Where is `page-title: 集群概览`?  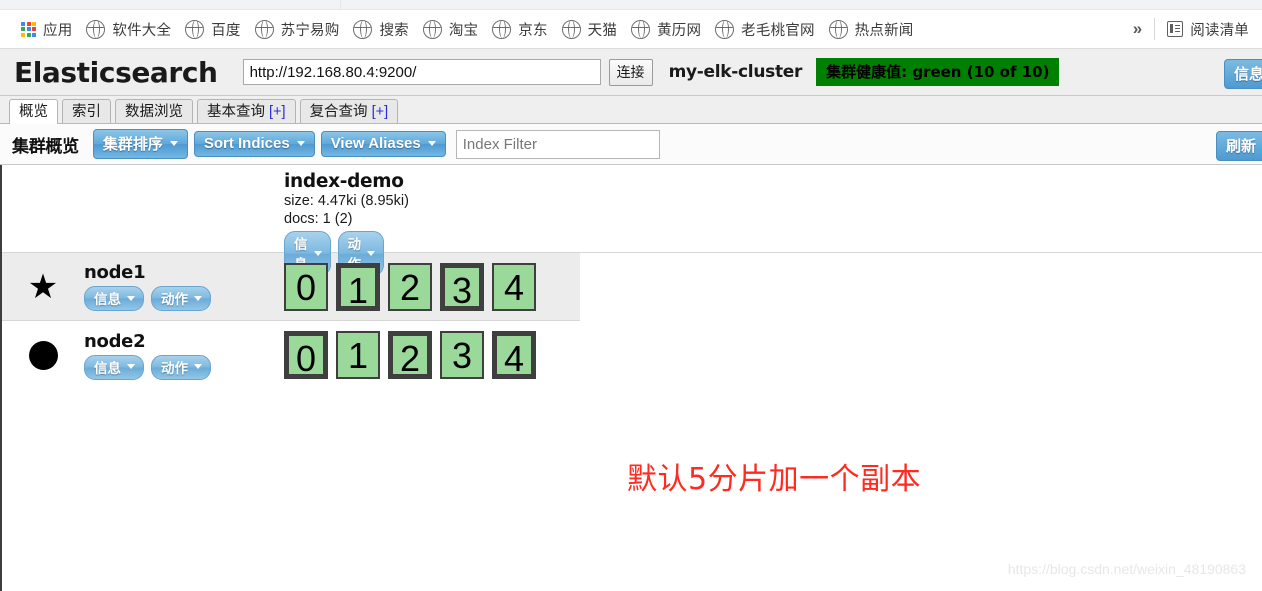 page-title: 集群概览 is located at coordinates (45, 146).